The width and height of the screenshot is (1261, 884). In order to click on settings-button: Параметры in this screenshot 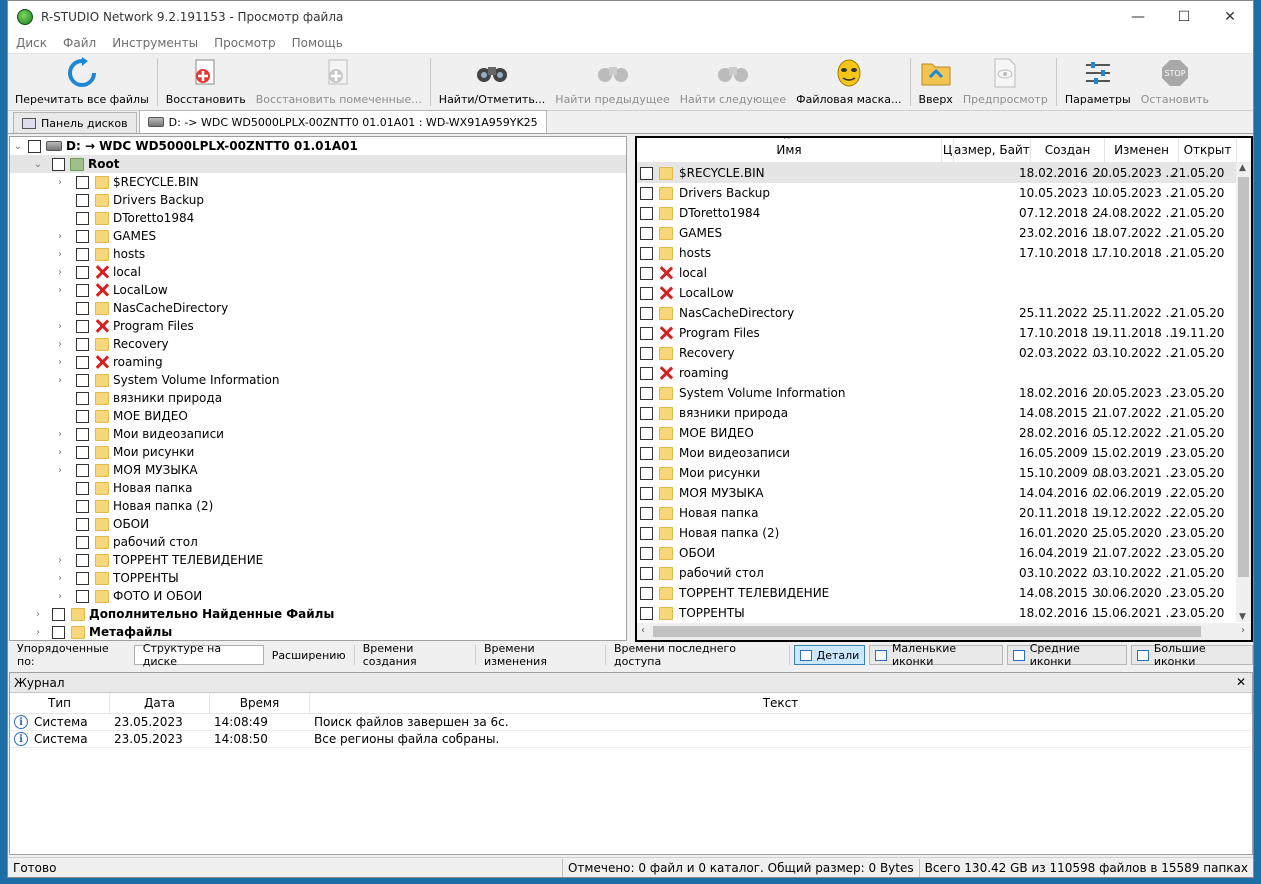, I will do `click(1098, 82)`.